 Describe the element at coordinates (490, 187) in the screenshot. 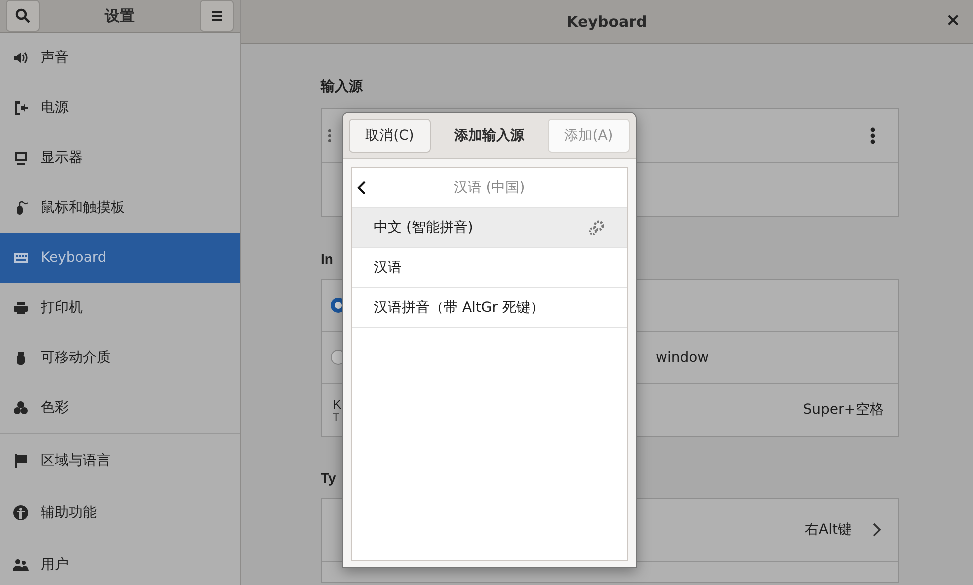

I see `list-title: 汉语 (中国)` at that location.